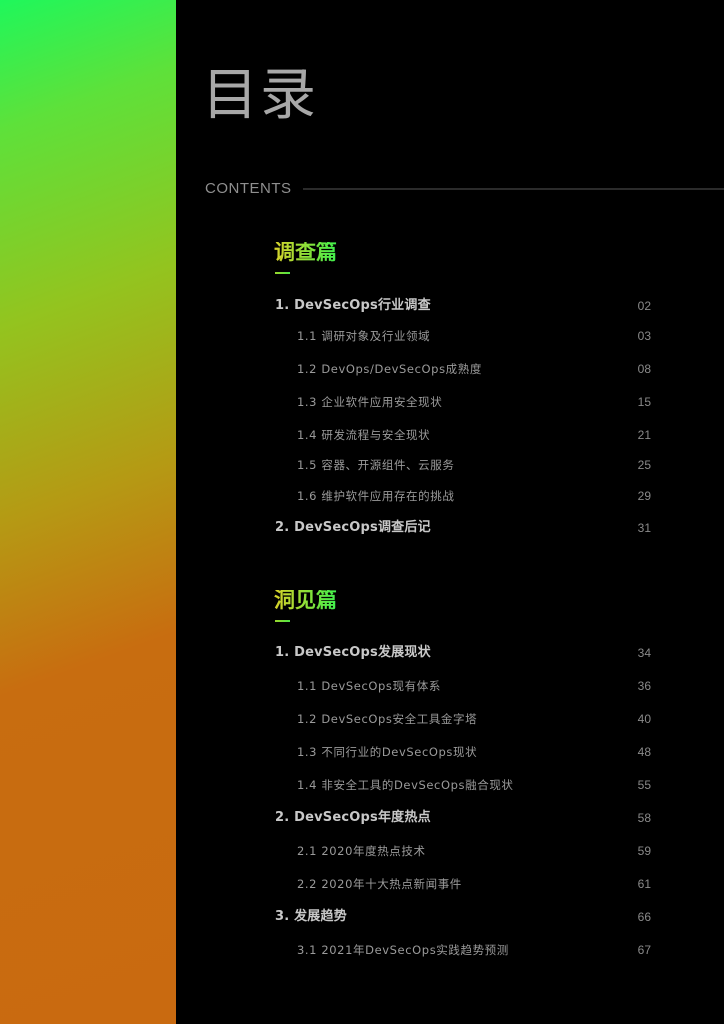 The image size is (724, 1024). I want to click on toc-entry: 1. DevSecOps发展现状 34, so click(362, 653).